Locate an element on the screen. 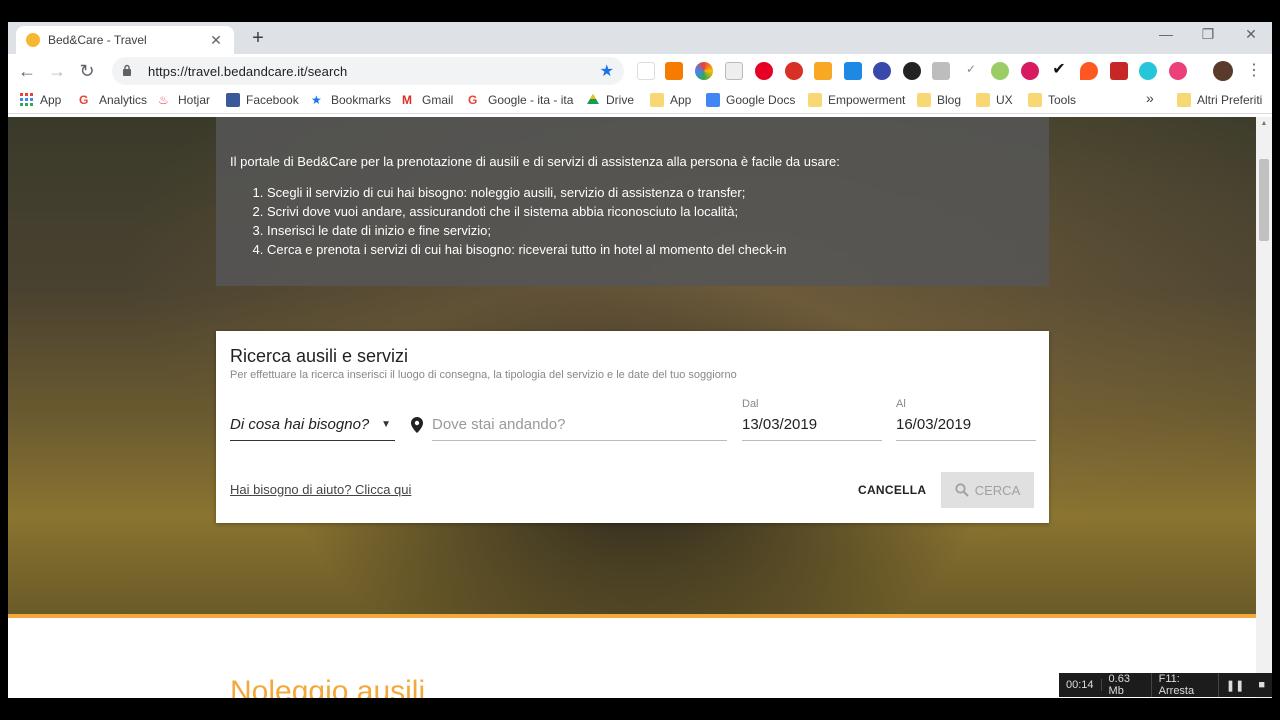  scroll-up-arrow-icon: ▲ is located at coordinates (1264, 124).